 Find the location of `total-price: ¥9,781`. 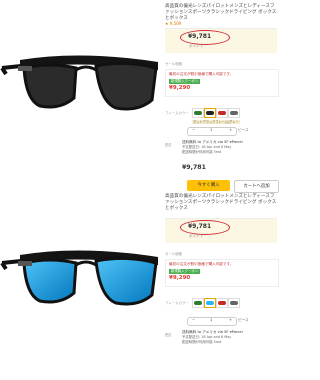

total-price: ¥9,781 is located at coordinates (194, 167).